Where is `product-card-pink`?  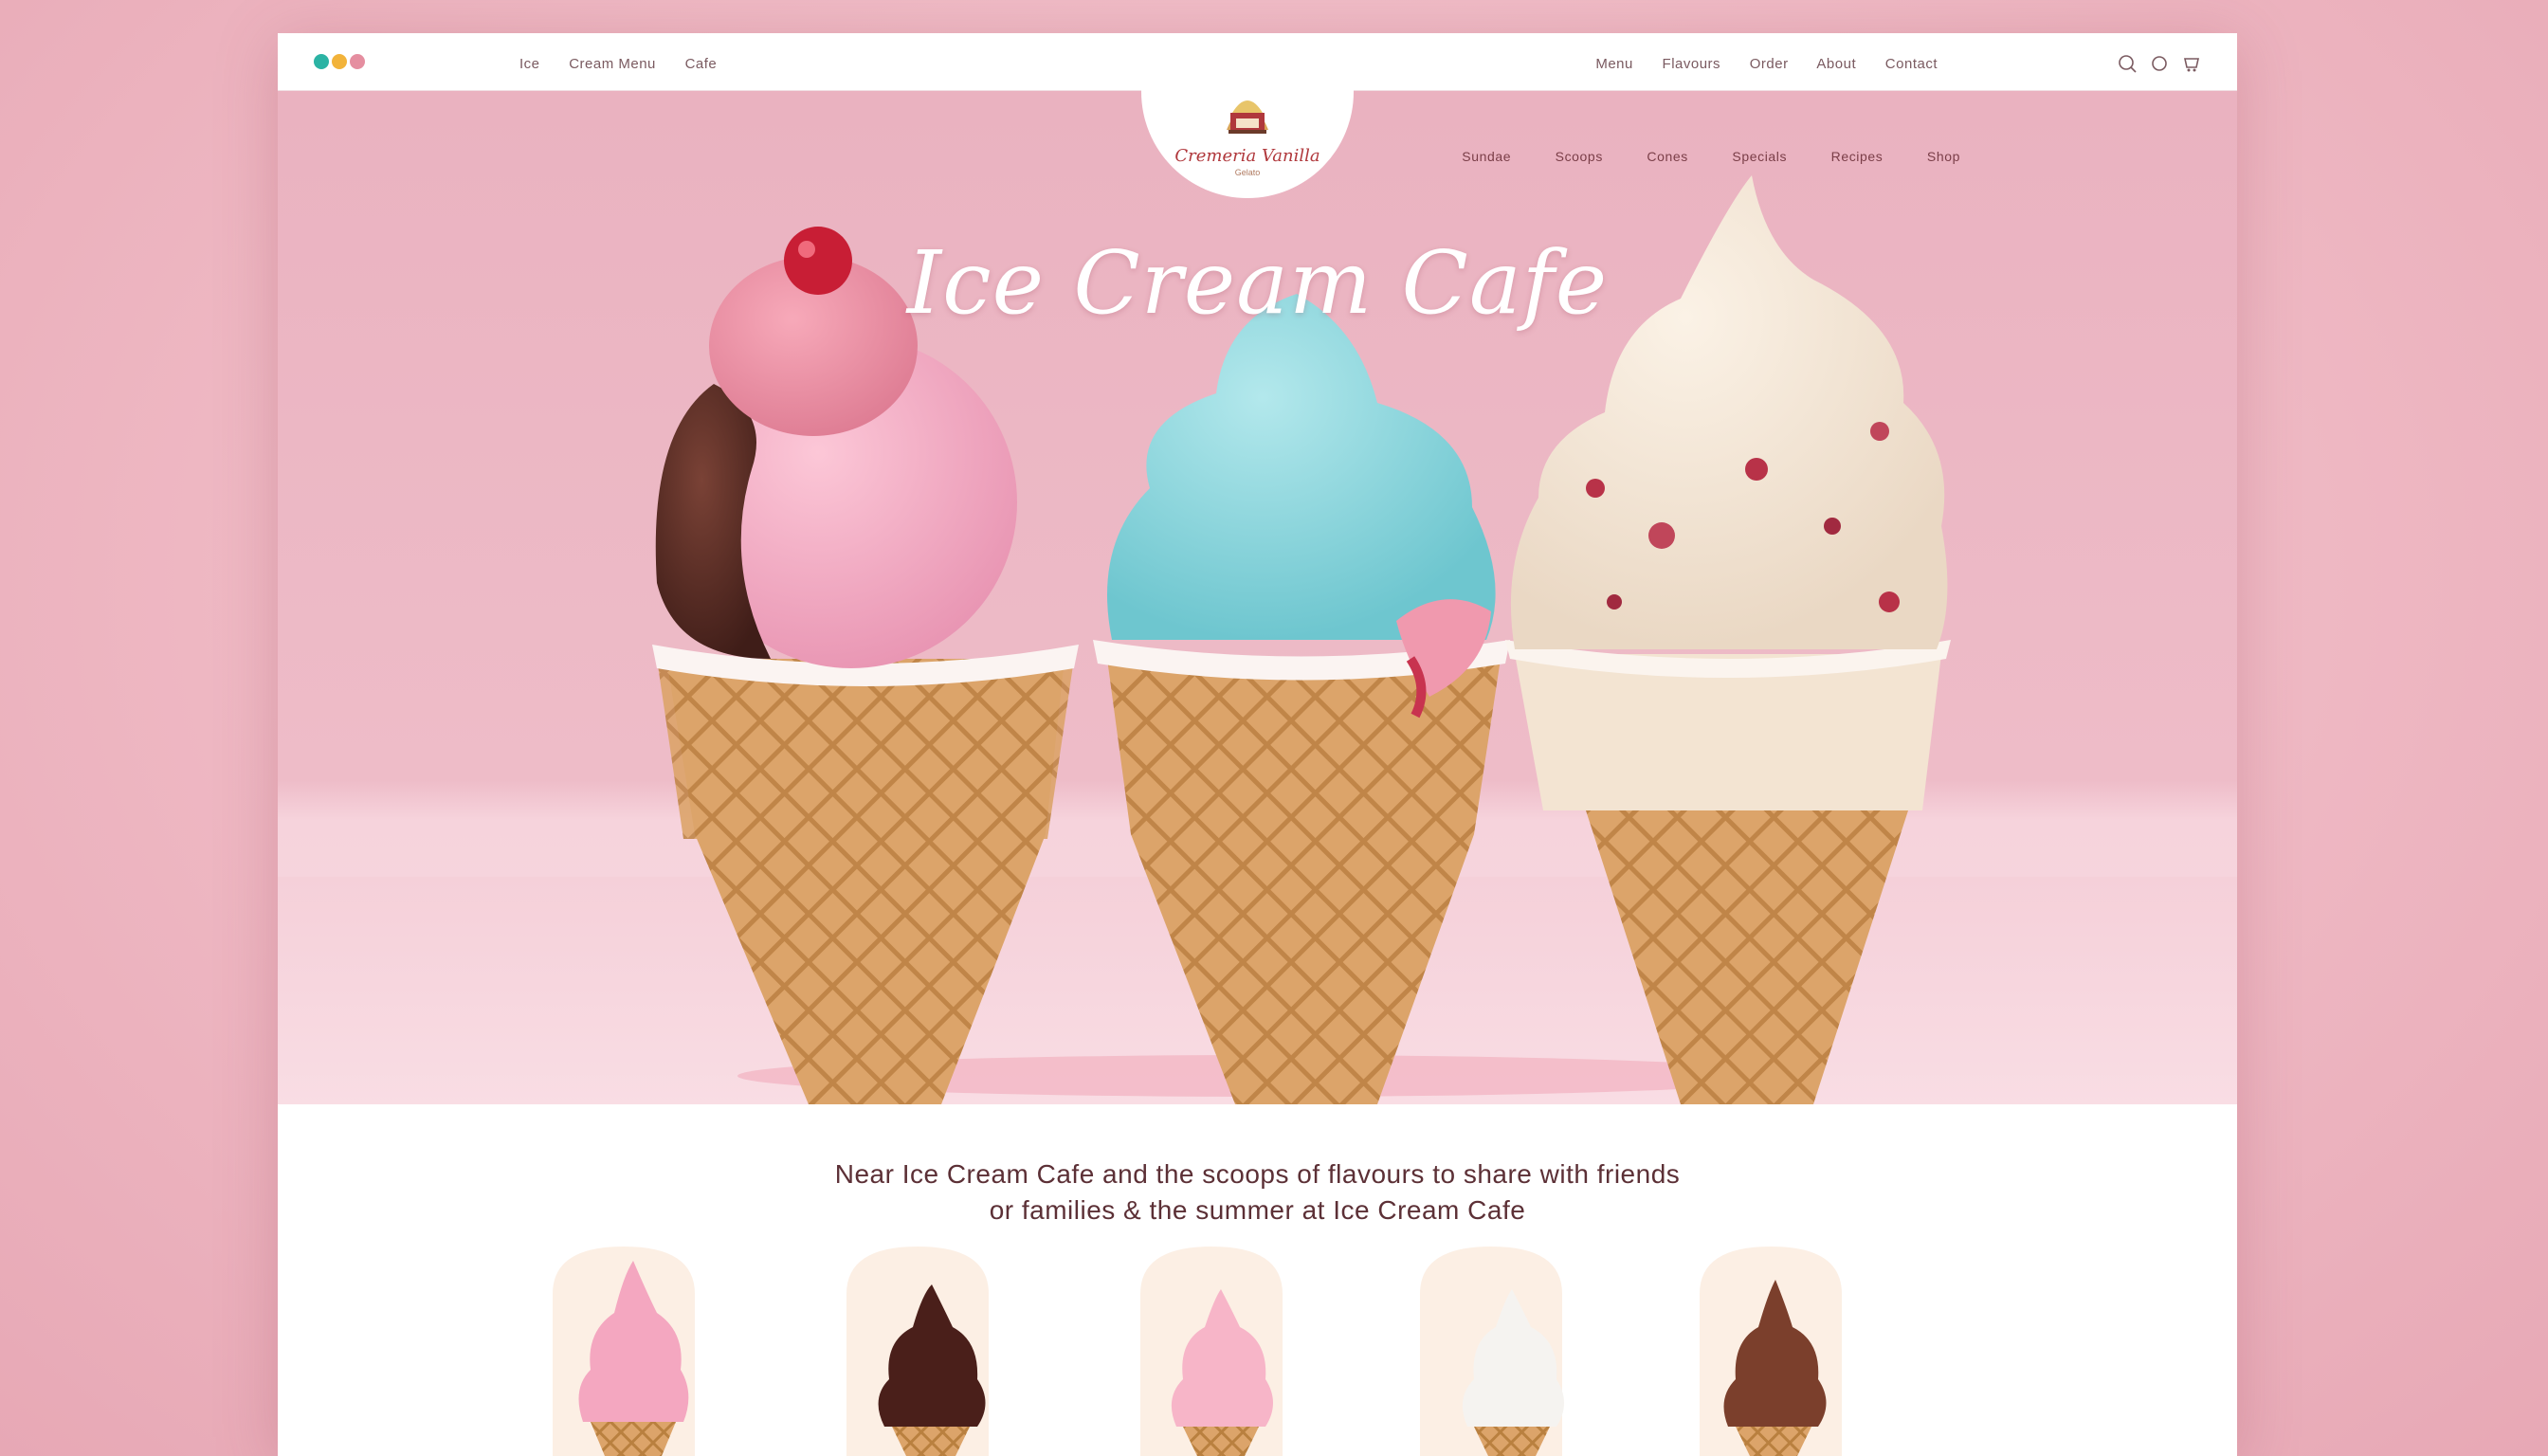 product-card-pink is located at coordinates (1211, 1351).